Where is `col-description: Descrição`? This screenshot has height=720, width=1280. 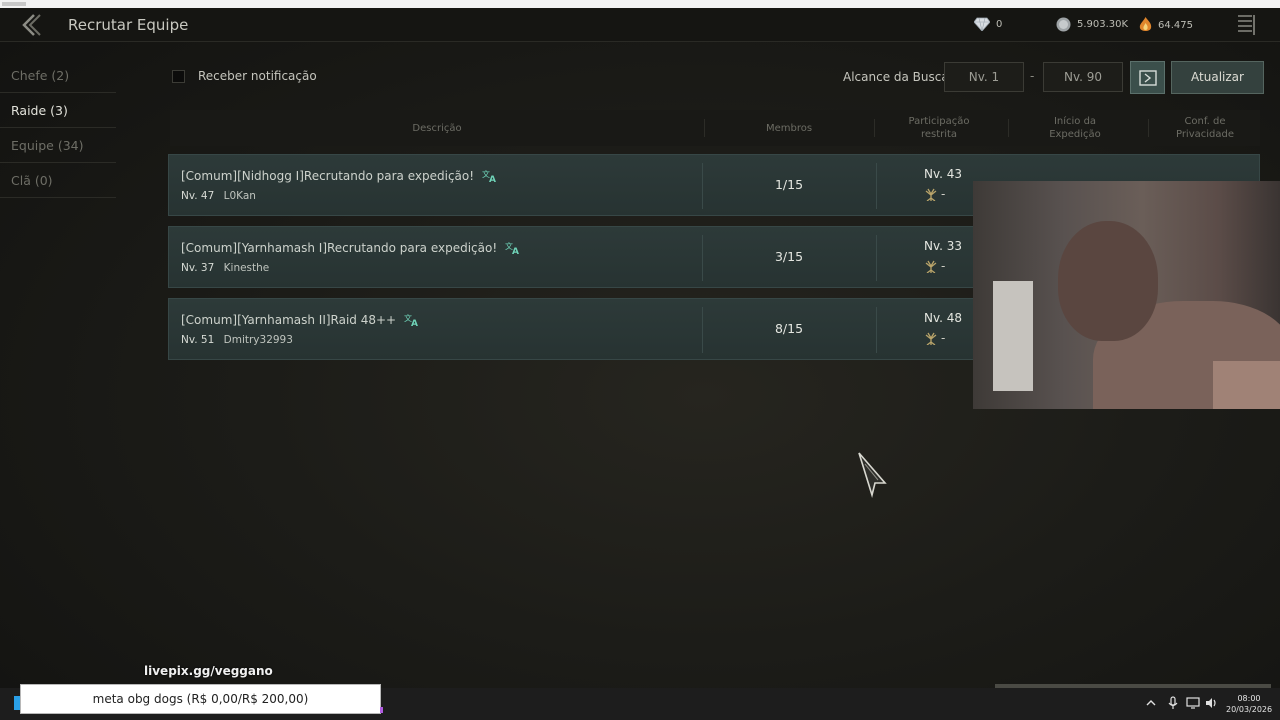
col-description: Descrição is located at coordinates (437, 128).